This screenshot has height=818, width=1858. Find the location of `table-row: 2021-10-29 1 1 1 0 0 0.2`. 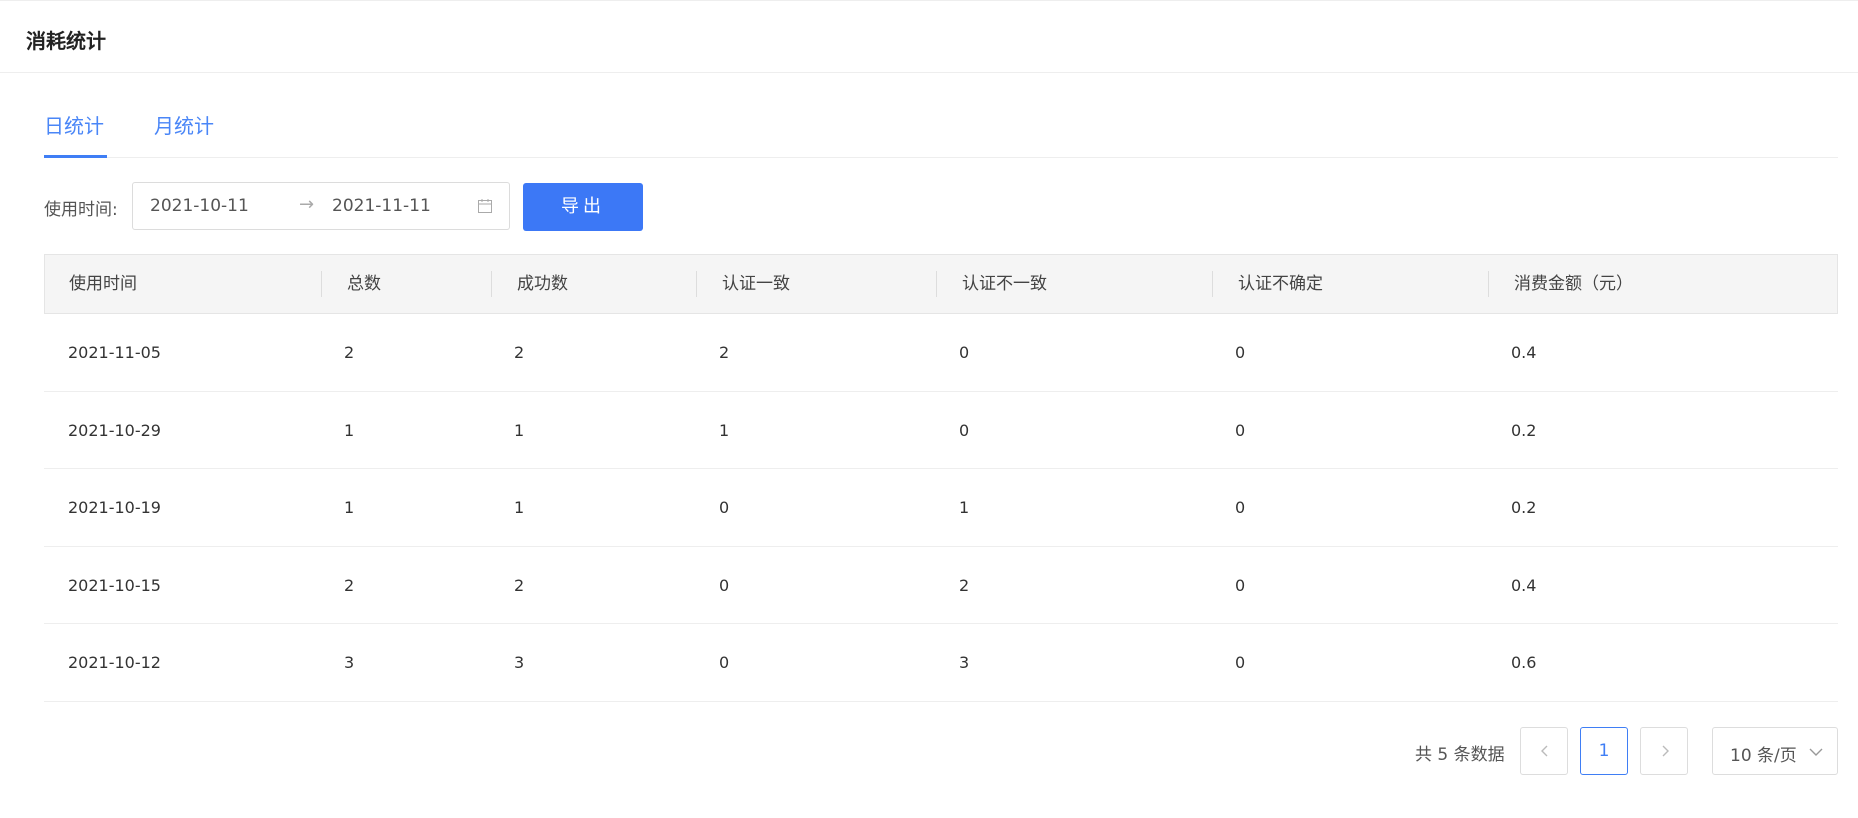

table-row: 2021-10-29 1 1 1 0 0 0.2 is located at coordinates (941, 430).